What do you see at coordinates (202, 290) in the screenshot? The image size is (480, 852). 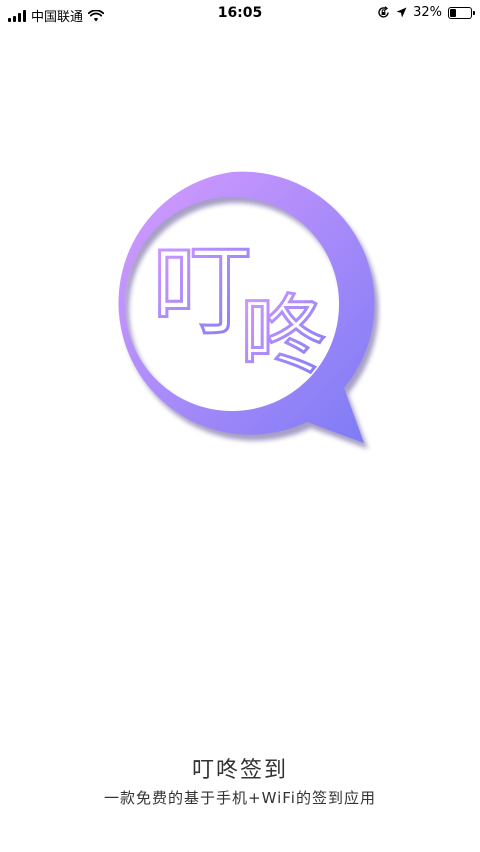 I see `logo-char-ding: 叮` at bounding box center [202, 290].